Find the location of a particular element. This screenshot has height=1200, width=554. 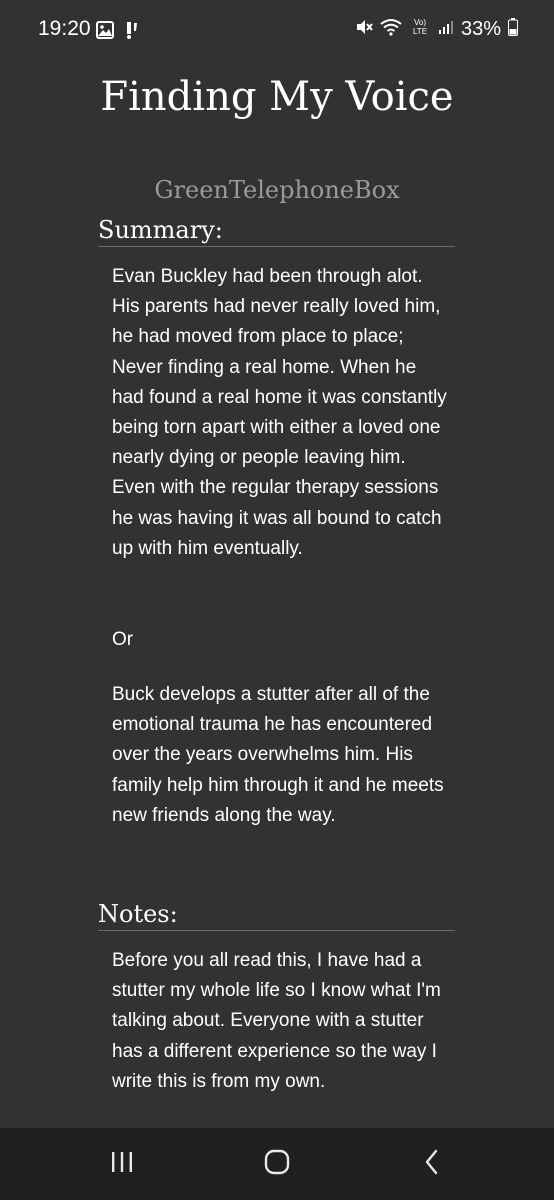

home-button is located at coordinates (277, 1164).